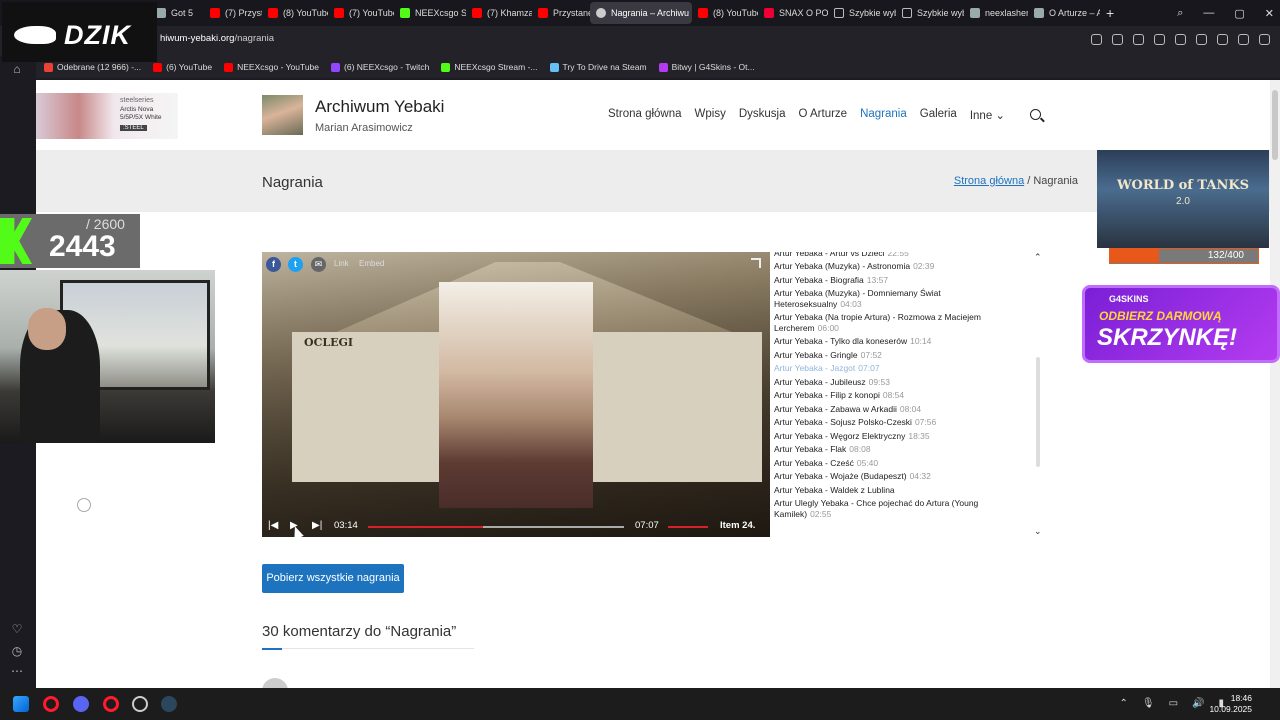 This screenshot has height=720, width=1280. What do you see at coordinates (273, 264) in the screenshot?
I see `facebook-share-icon: f` at bounding box center [273, 264].